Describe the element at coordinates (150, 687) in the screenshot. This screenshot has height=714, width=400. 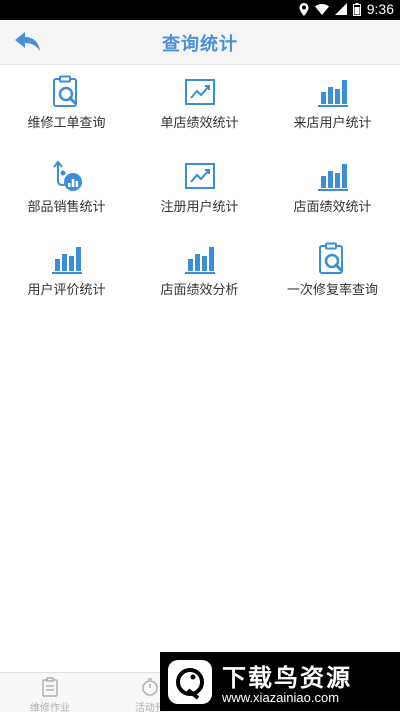
I see `stopwatch-icon` at that location.